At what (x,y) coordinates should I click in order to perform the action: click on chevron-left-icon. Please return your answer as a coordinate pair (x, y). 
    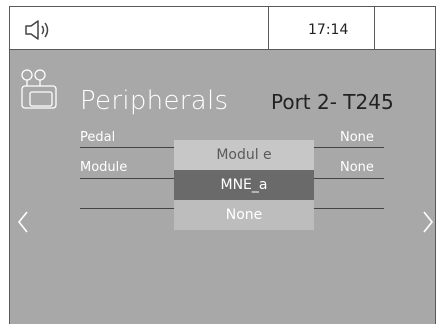
    Looking at the image, I should click on (23, 222).